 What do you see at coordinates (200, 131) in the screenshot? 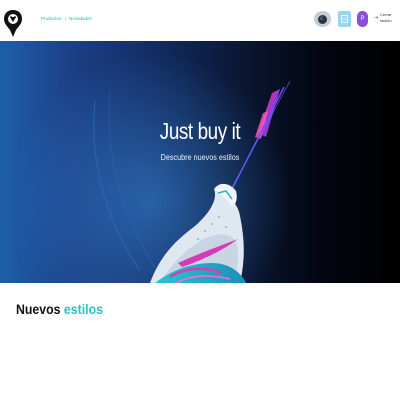
I see `hero-title: Just buy it` at bounding box center [200, 131].